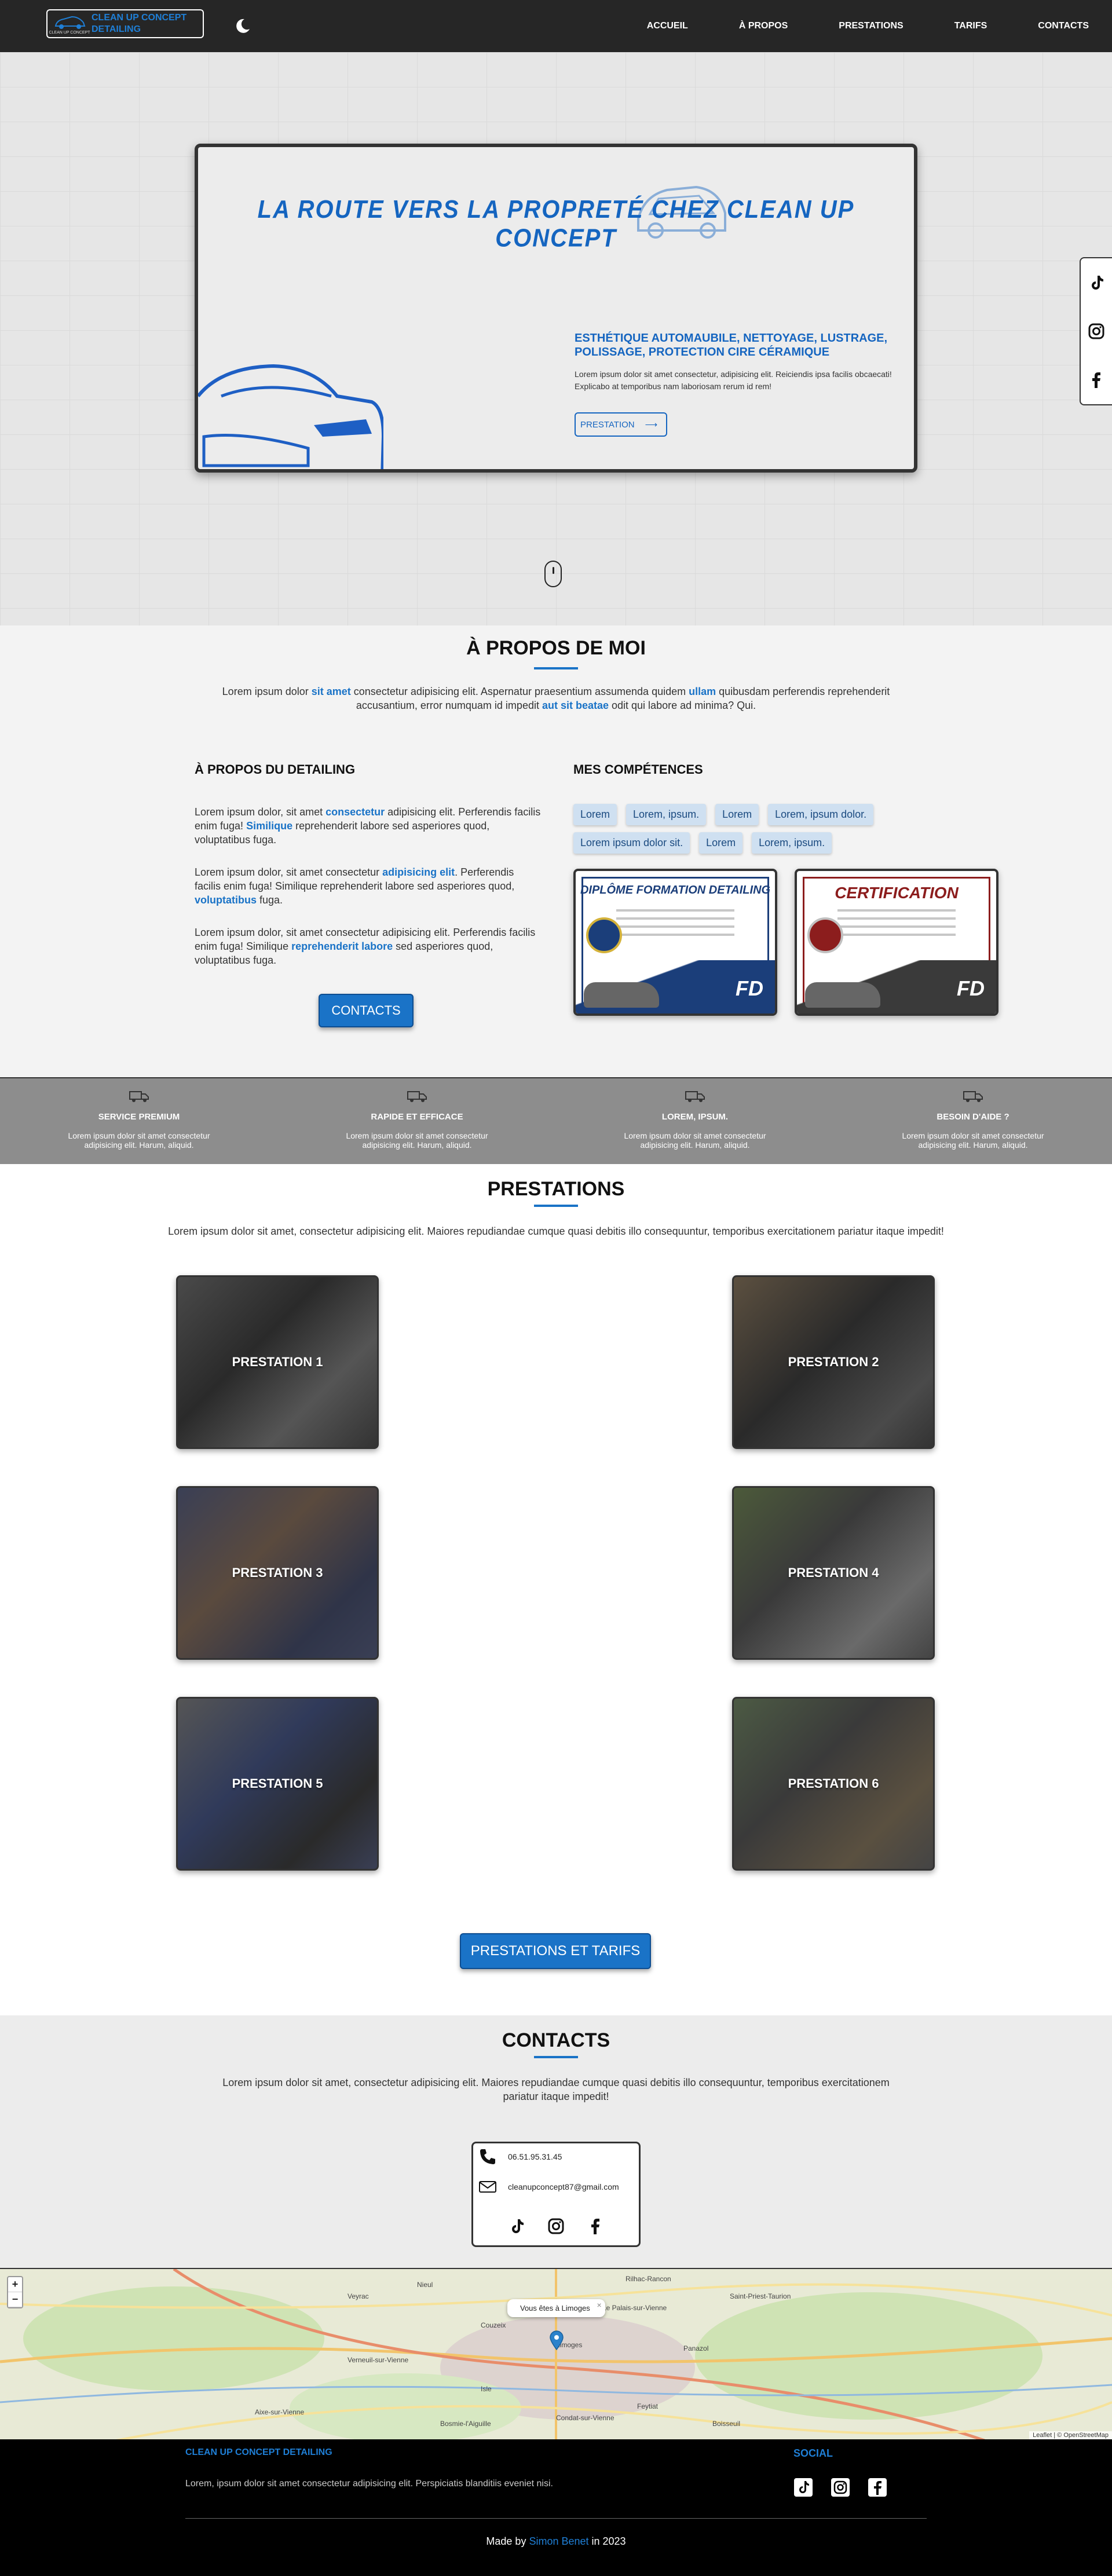 This screenshot has height=2576, width=1112. What do you see at coordinates (487, 2389) in the screenshot?
I see `map-city-label: Isle` at bounding box center [487, 2389].